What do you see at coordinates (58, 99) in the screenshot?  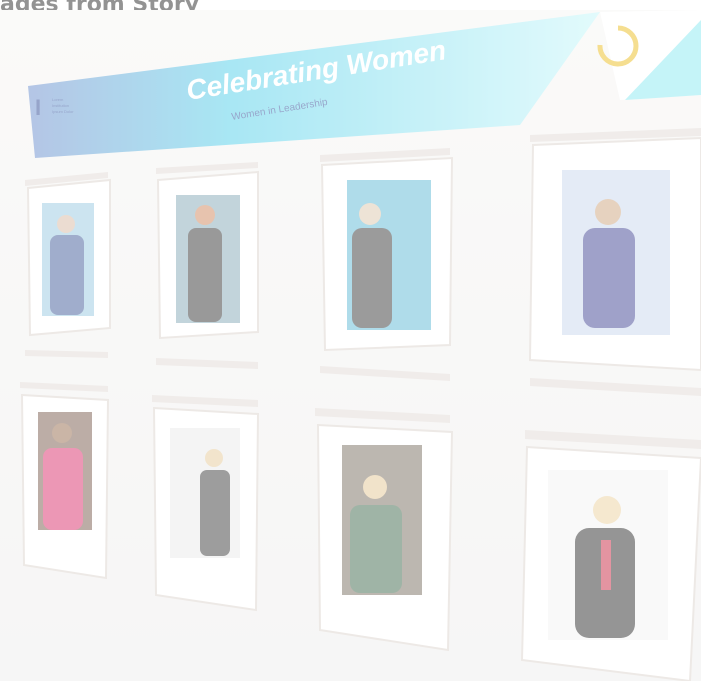 I see `logo-text-1: Lorem` at bounding box center [58, 99].